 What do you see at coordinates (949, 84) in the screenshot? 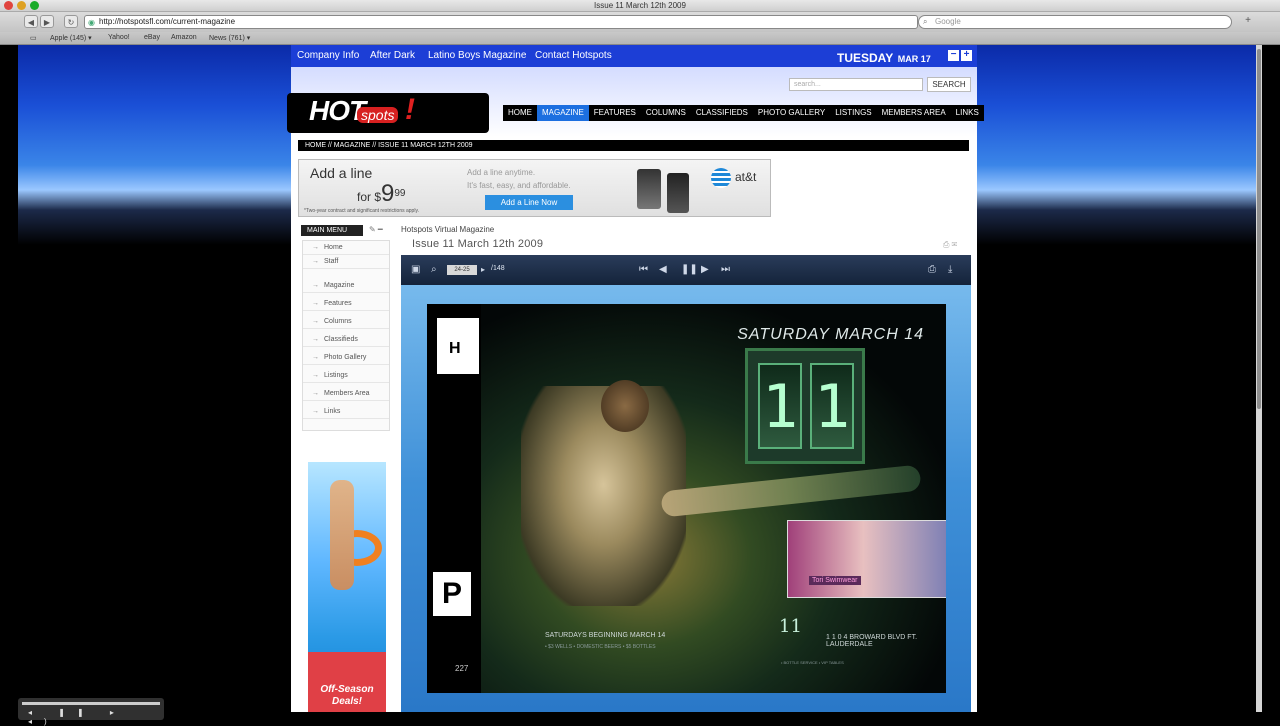
I see `site-search-button: SEARCH` at bounding box center [949, 84].